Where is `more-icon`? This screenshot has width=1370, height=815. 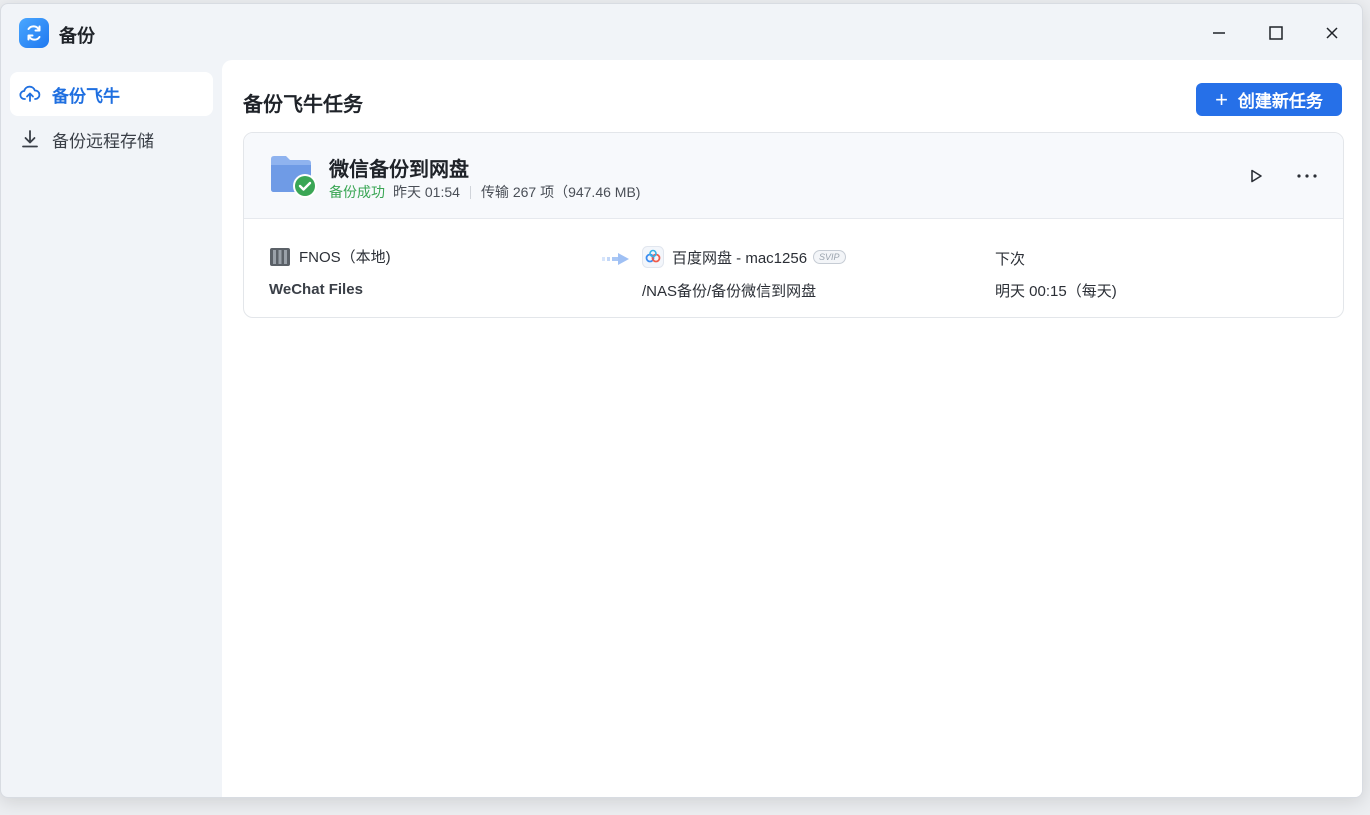
more-icon is located at coordinates (1307, 176).